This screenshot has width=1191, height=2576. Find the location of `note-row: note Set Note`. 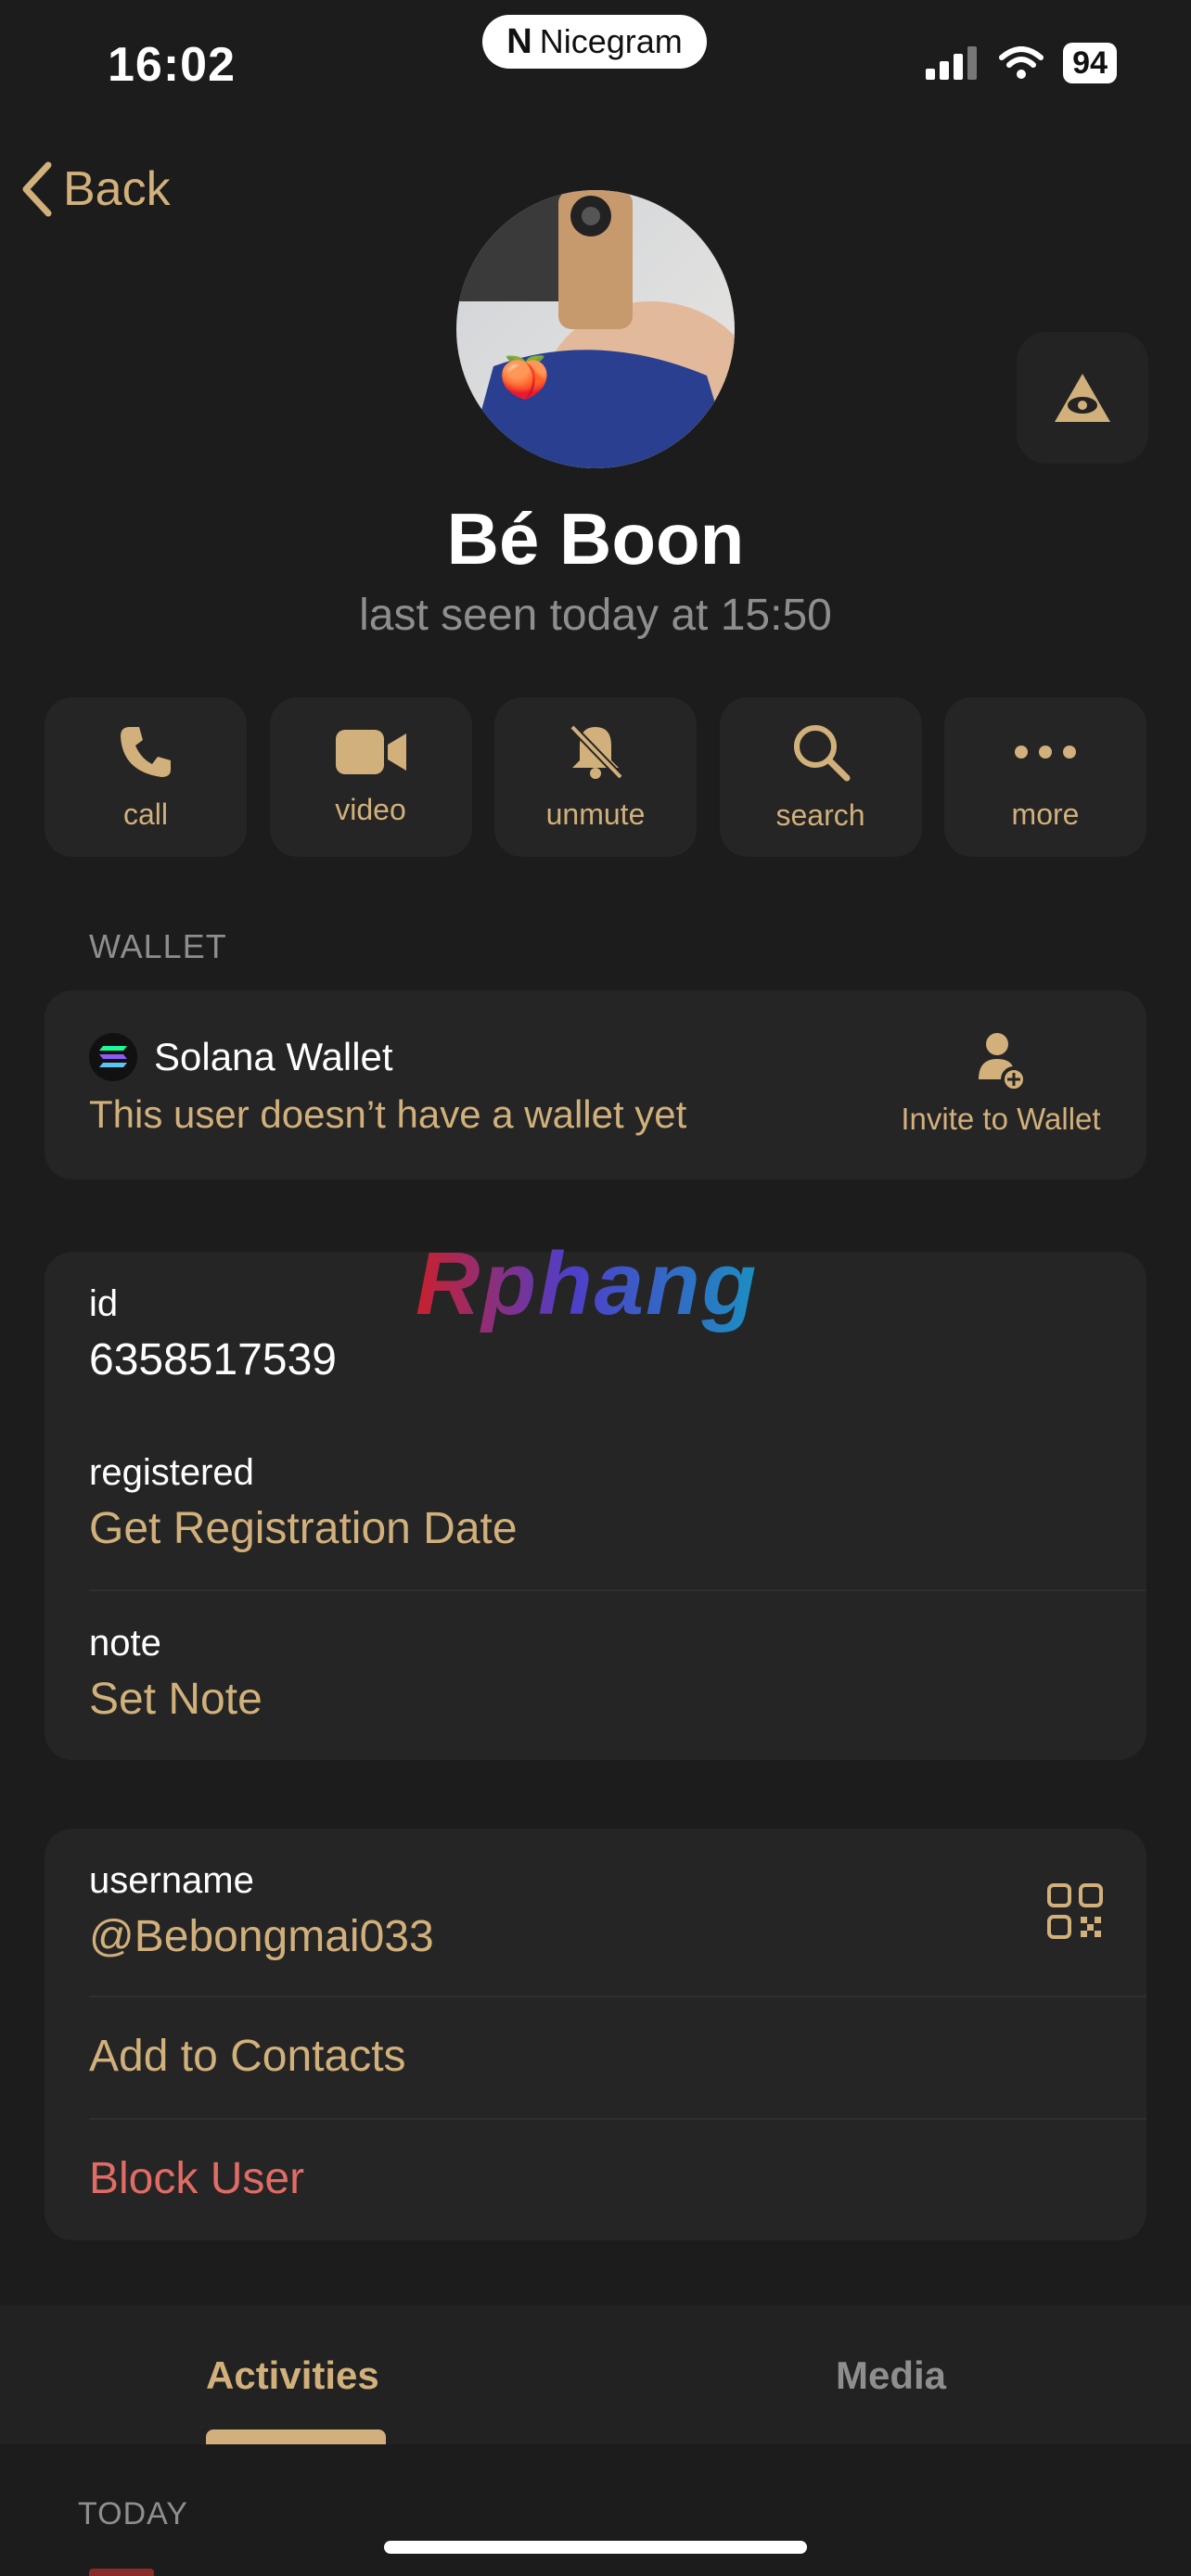

note-row: note Set Note is located at coordinates (617, 1674).